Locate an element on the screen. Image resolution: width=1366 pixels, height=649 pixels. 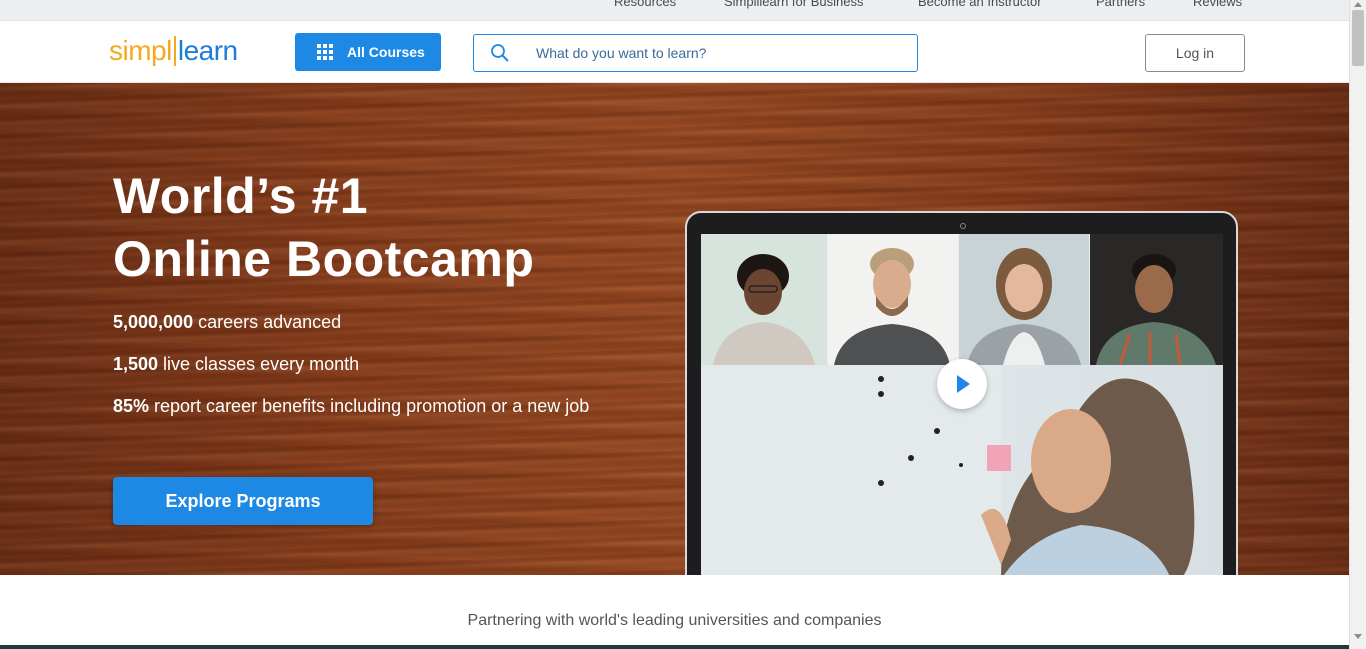
hero-stat-classes: 1,500 live classes every month is located at coordinates (236, 364).